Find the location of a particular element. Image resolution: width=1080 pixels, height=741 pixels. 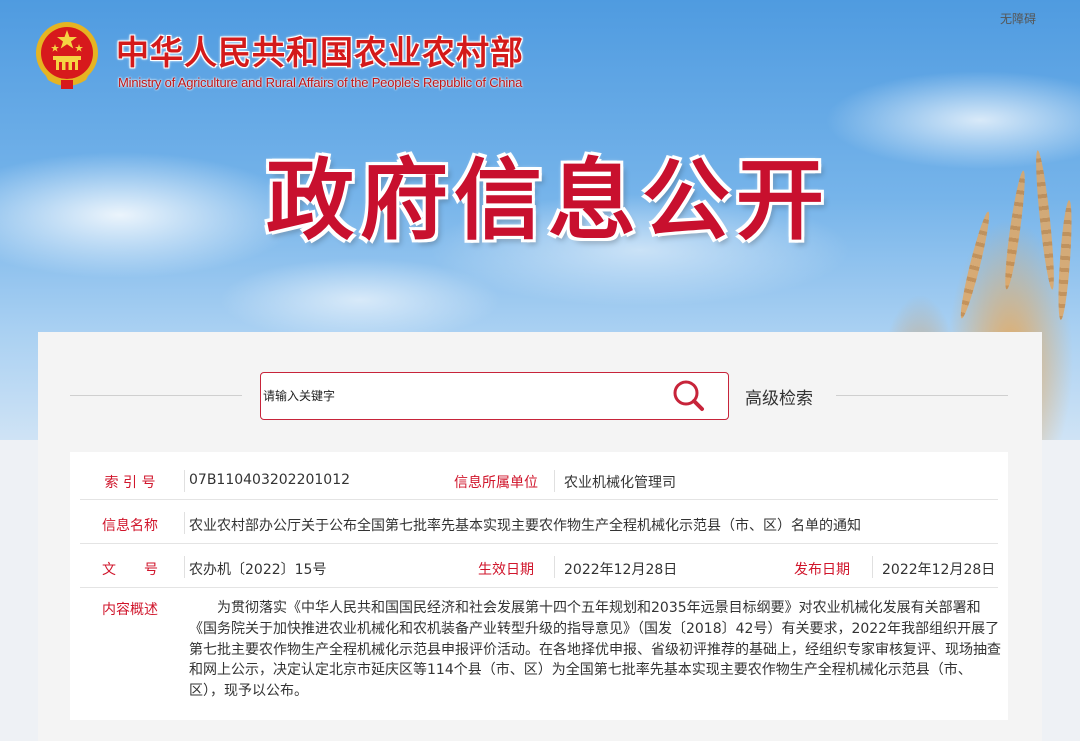

site-title: 中华人民共和国农业农村部 is located at coordinates (320, 52).